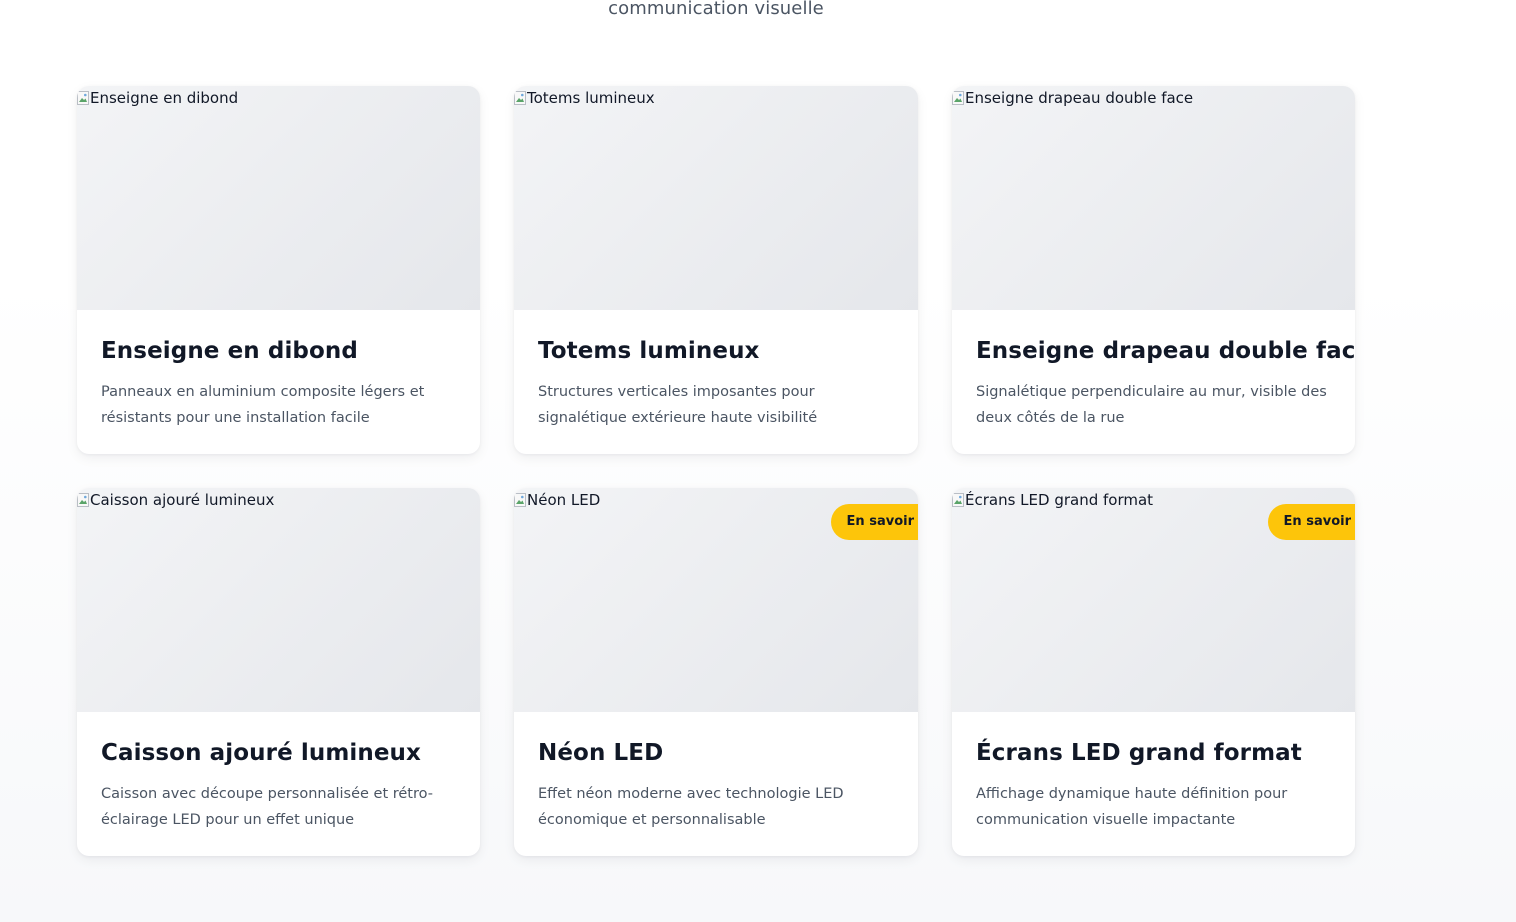 The height and width of the screenshot is (922, 1516). What do you see at coordinates (716, 600) in the screenshot?
I see `product-image: Néon LED En savoir` at bounding box center [716, 600].